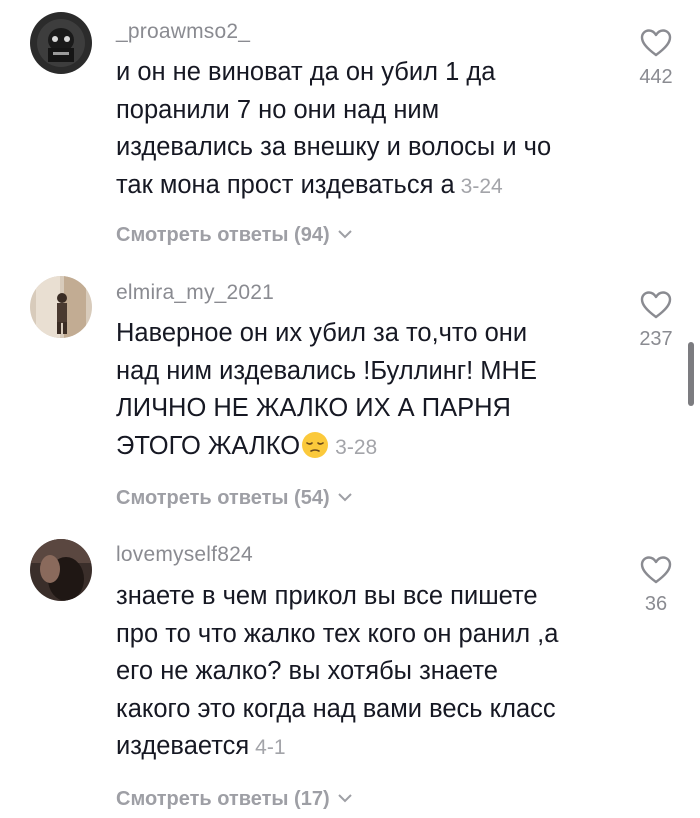  What do you see at coordinates (327, 596) in the screenshot?
I see `comment-text-line: знаете в чем прикол вы все пишете` at bounding box center [327, 596].